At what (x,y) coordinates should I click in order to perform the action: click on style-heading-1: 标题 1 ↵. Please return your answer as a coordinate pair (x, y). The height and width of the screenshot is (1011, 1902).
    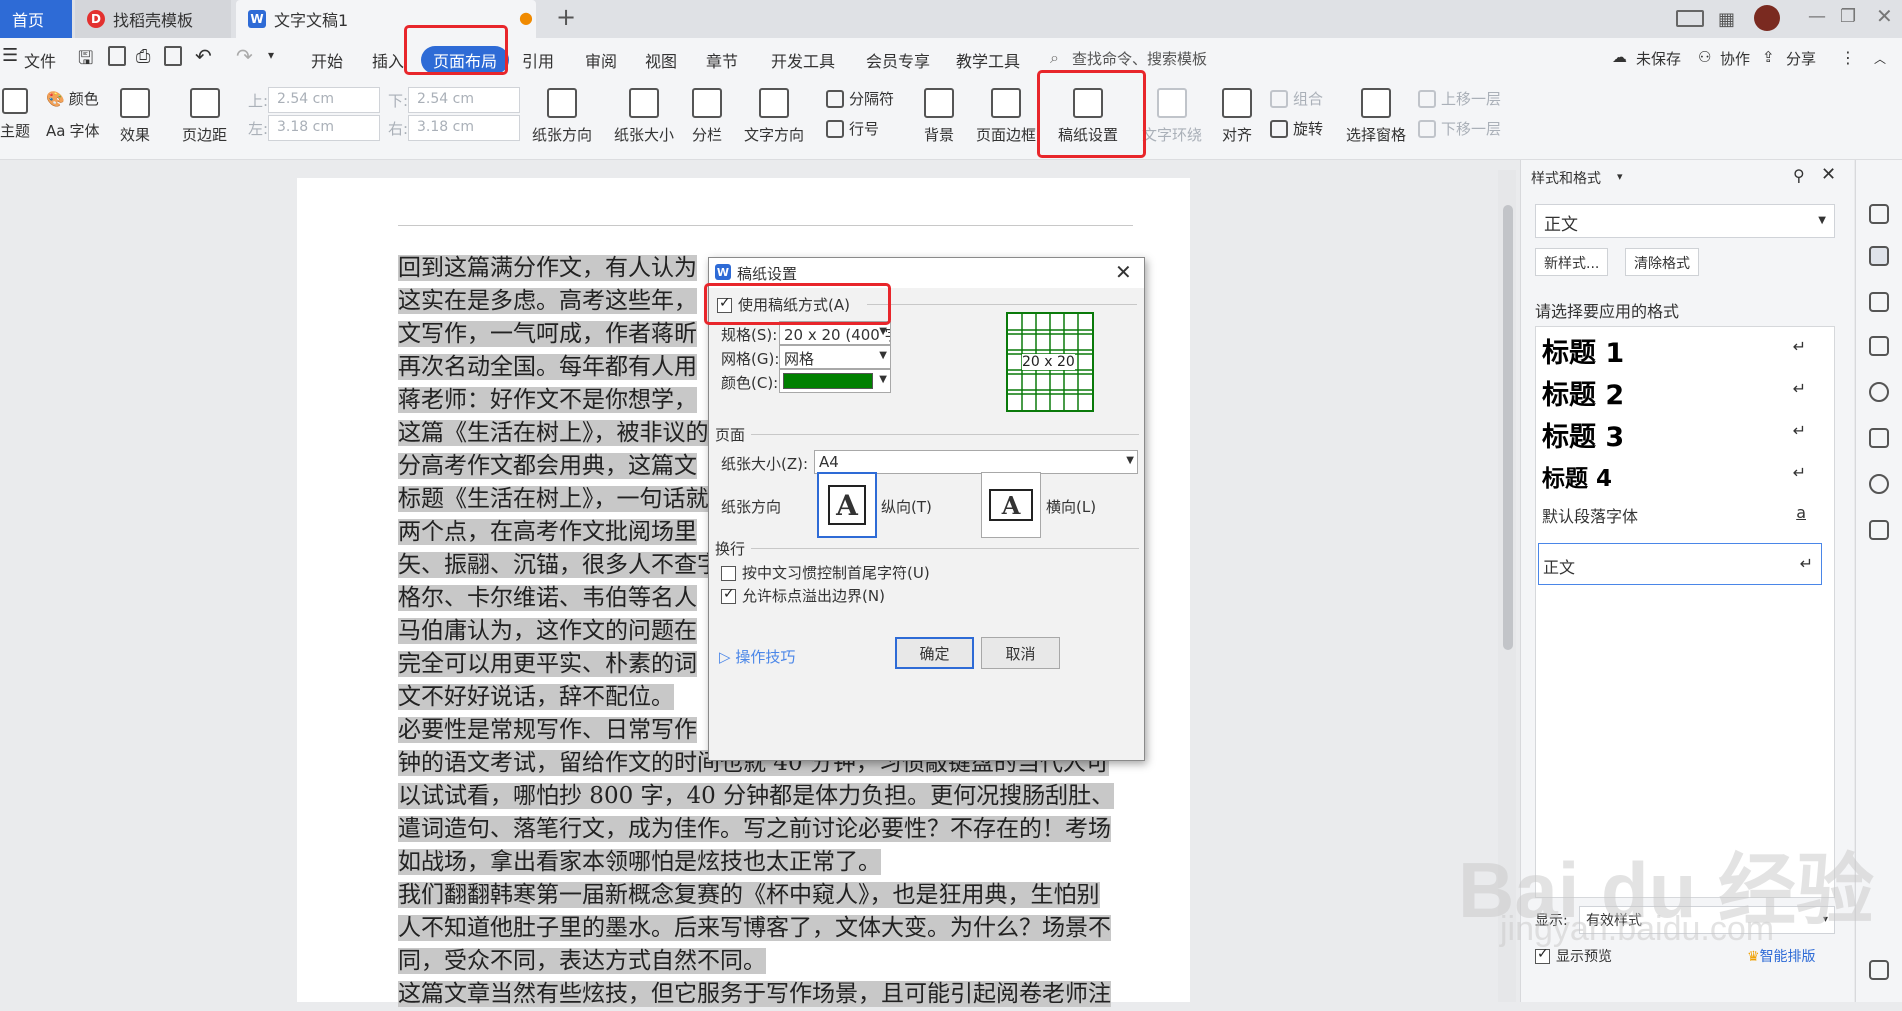
    Looking at the image, I should click on (1685, 348).